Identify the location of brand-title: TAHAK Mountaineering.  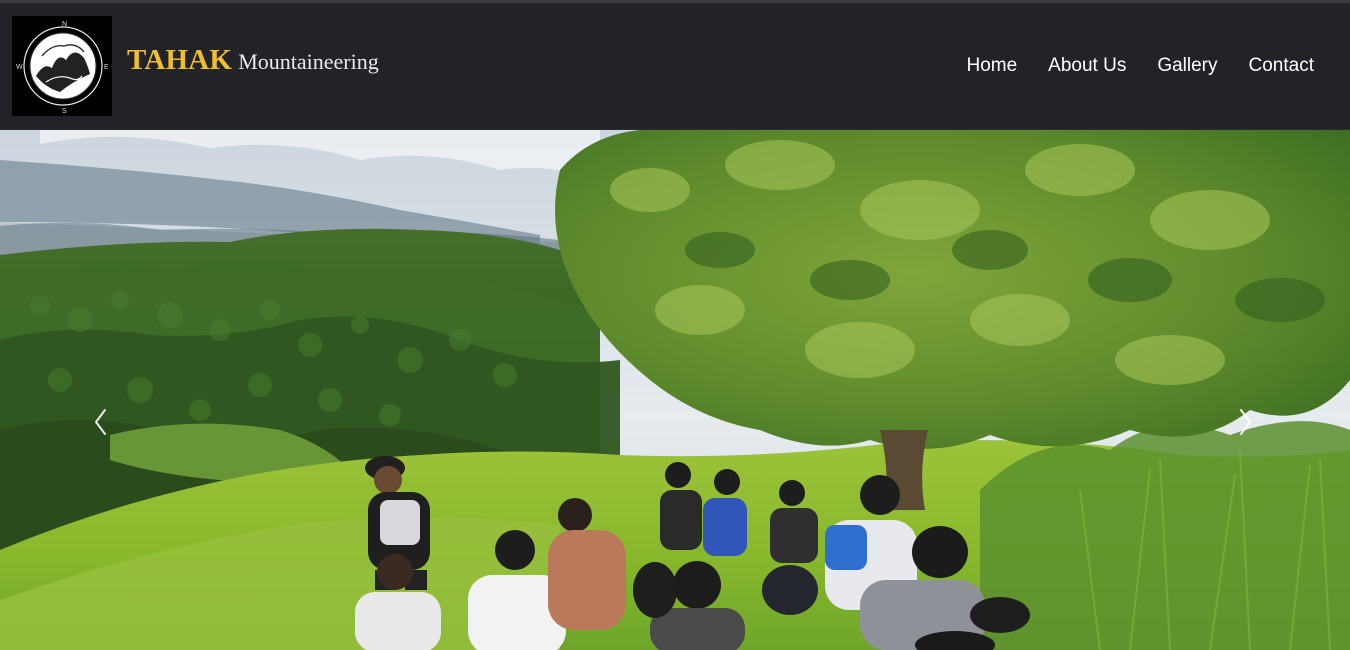
(253, 60).